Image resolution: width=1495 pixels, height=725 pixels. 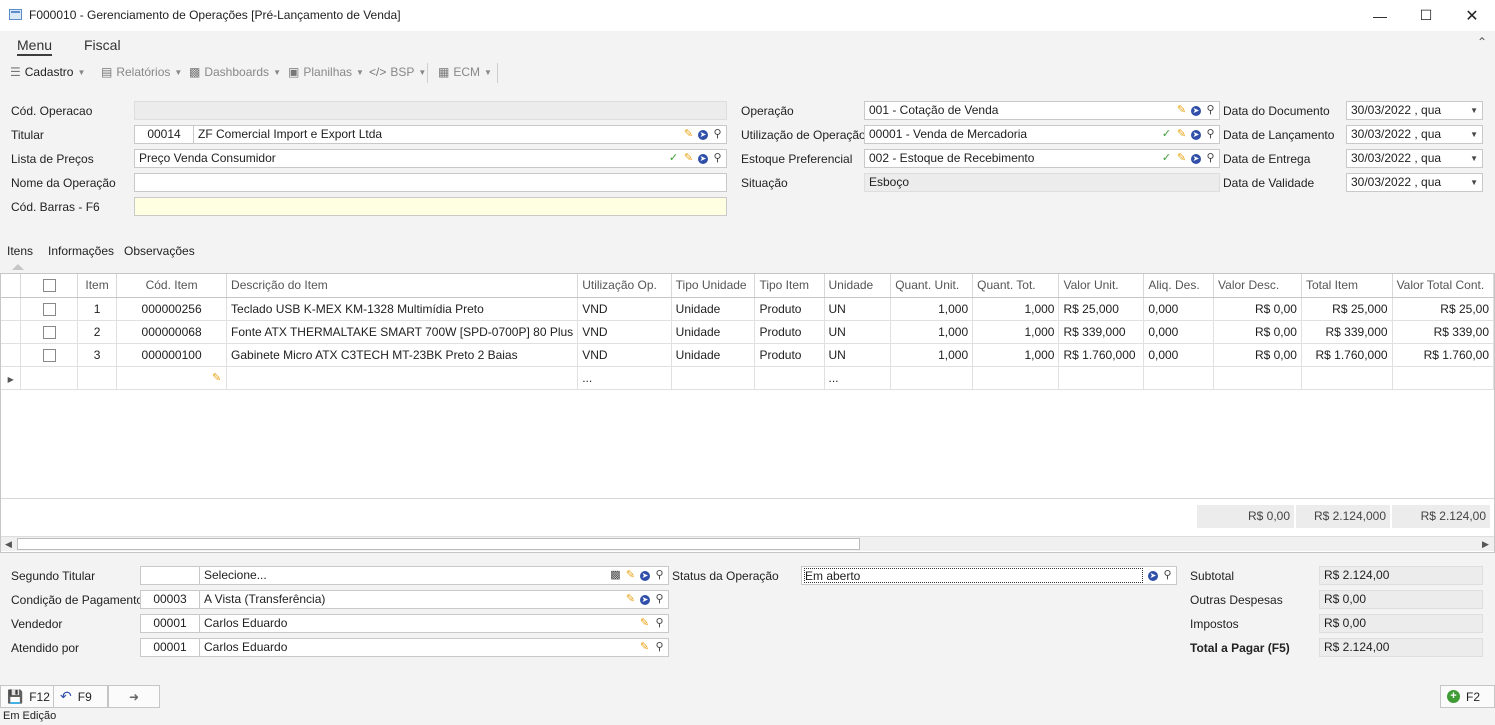 What do you see at coordinates (20, 251) in the screenshot?
I see `tab-itens: Itens` at bounding box center [20, 251].